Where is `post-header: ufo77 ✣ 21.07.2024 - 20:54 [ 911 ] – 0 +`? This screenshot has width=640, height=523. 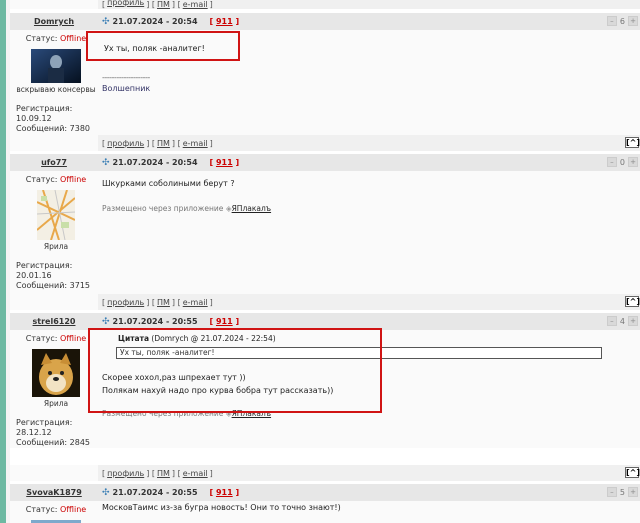 post-header: ufo77 ✣ 21.07.2024 - 20:54 [ 911 ] – 0 + is located at coordinates (325, 162).